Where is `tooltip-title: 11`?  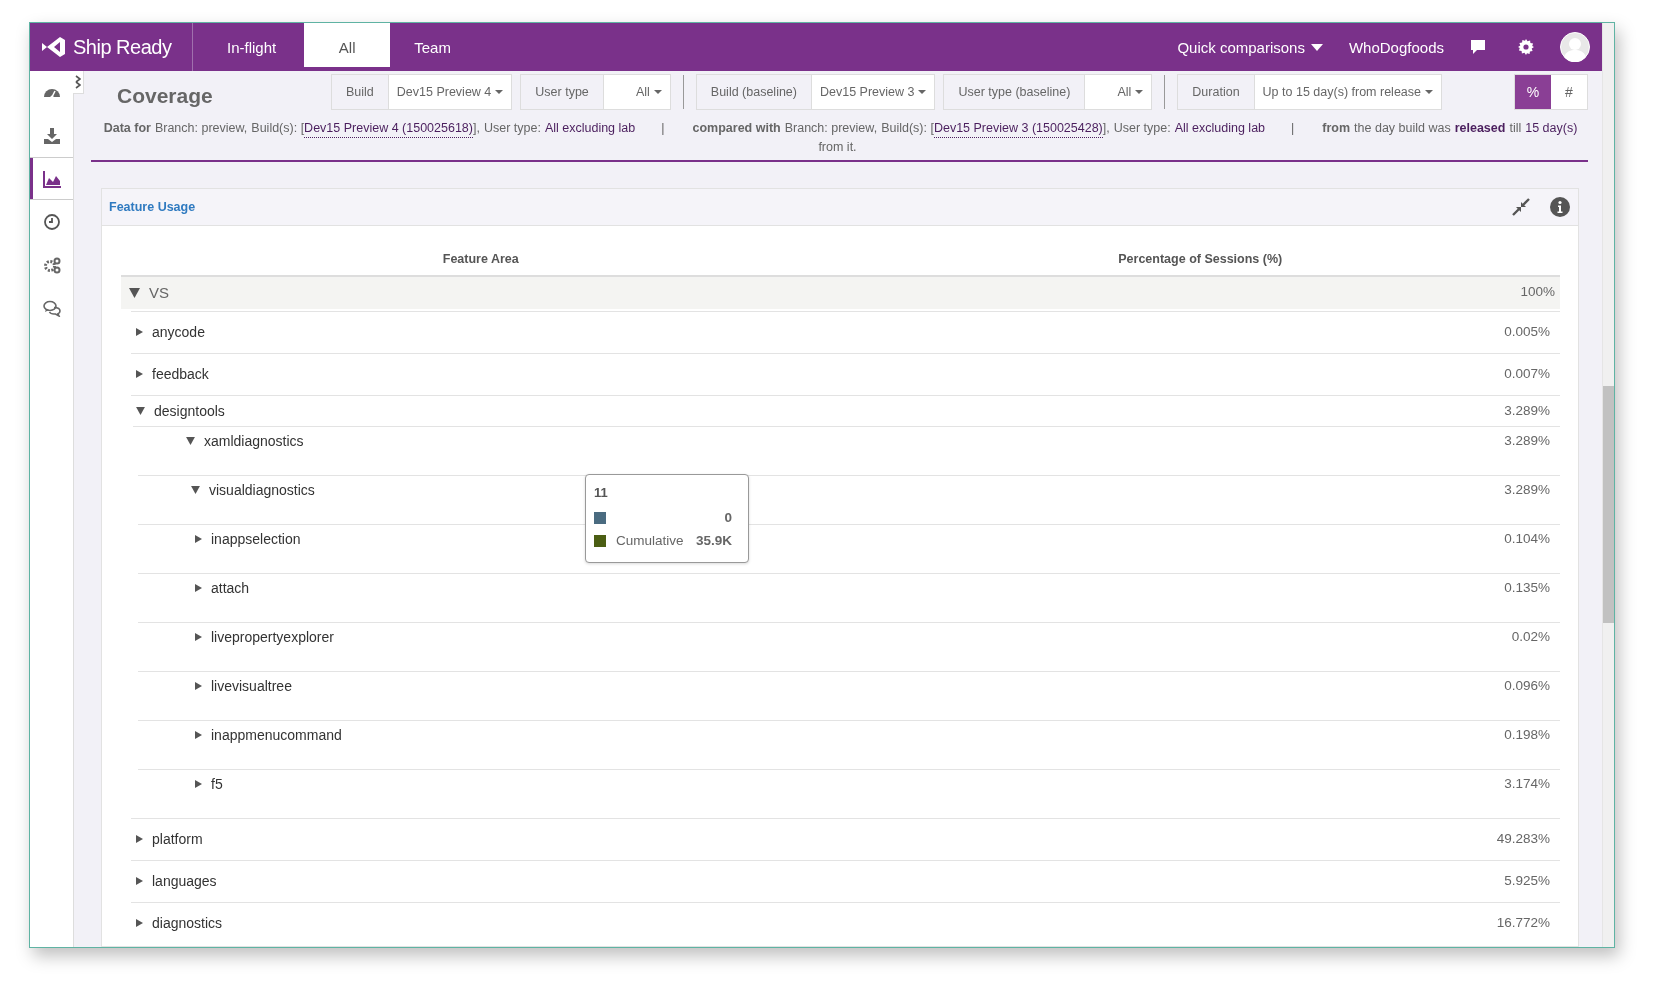
tooltip-title: 11 is located at coordinates (601, 492).